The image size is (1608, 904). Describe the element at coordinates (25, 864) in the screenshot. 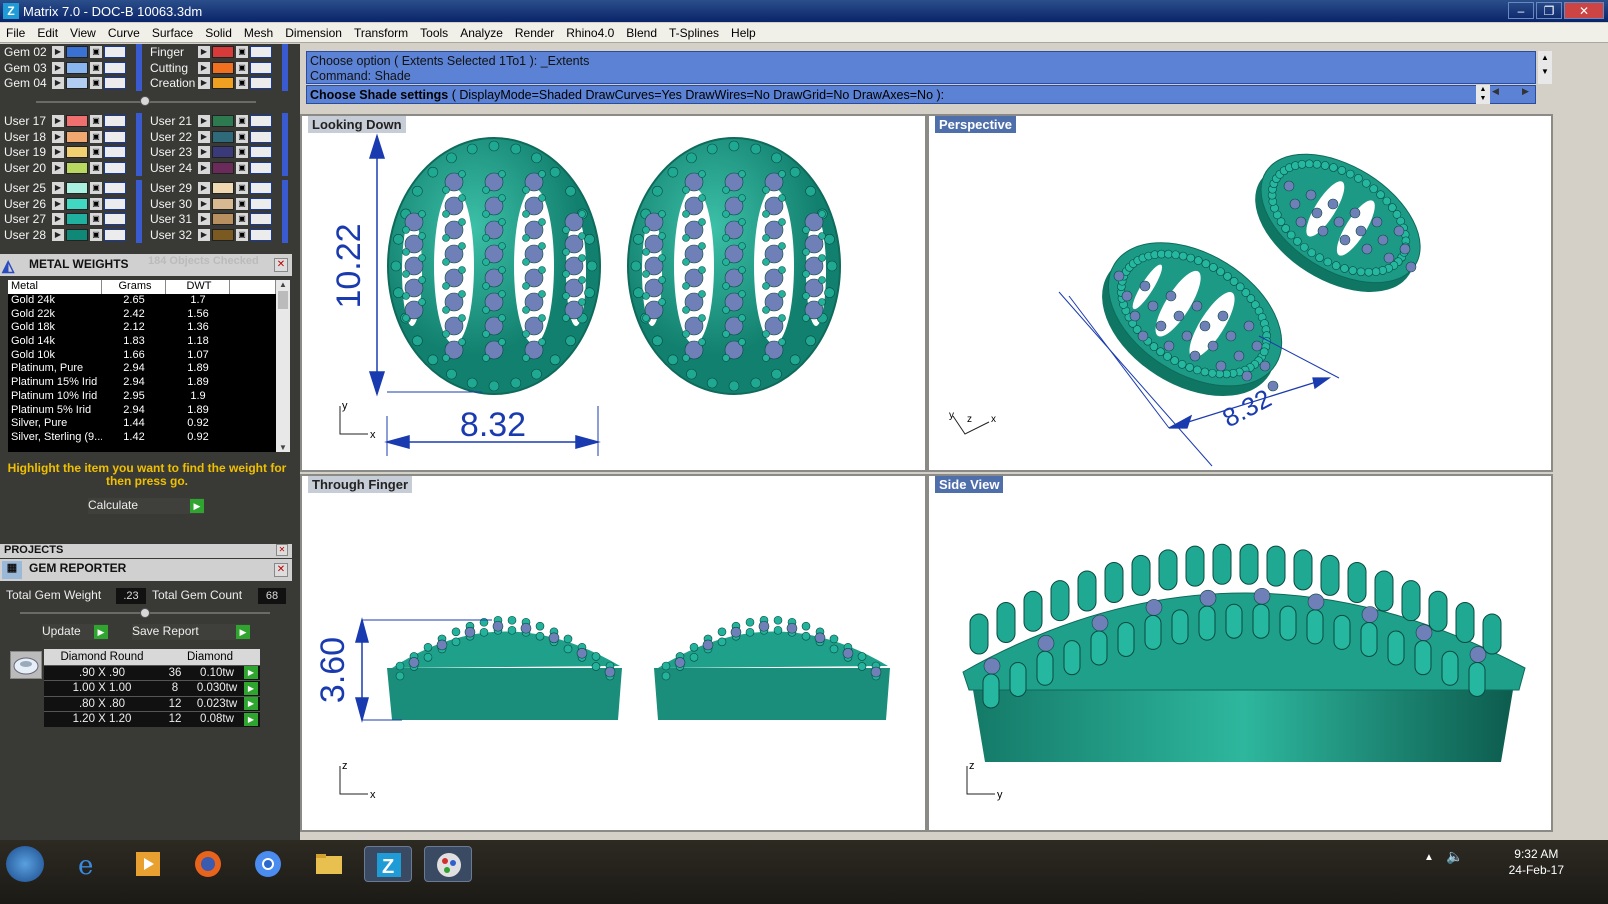

I see `start-button` at that location.